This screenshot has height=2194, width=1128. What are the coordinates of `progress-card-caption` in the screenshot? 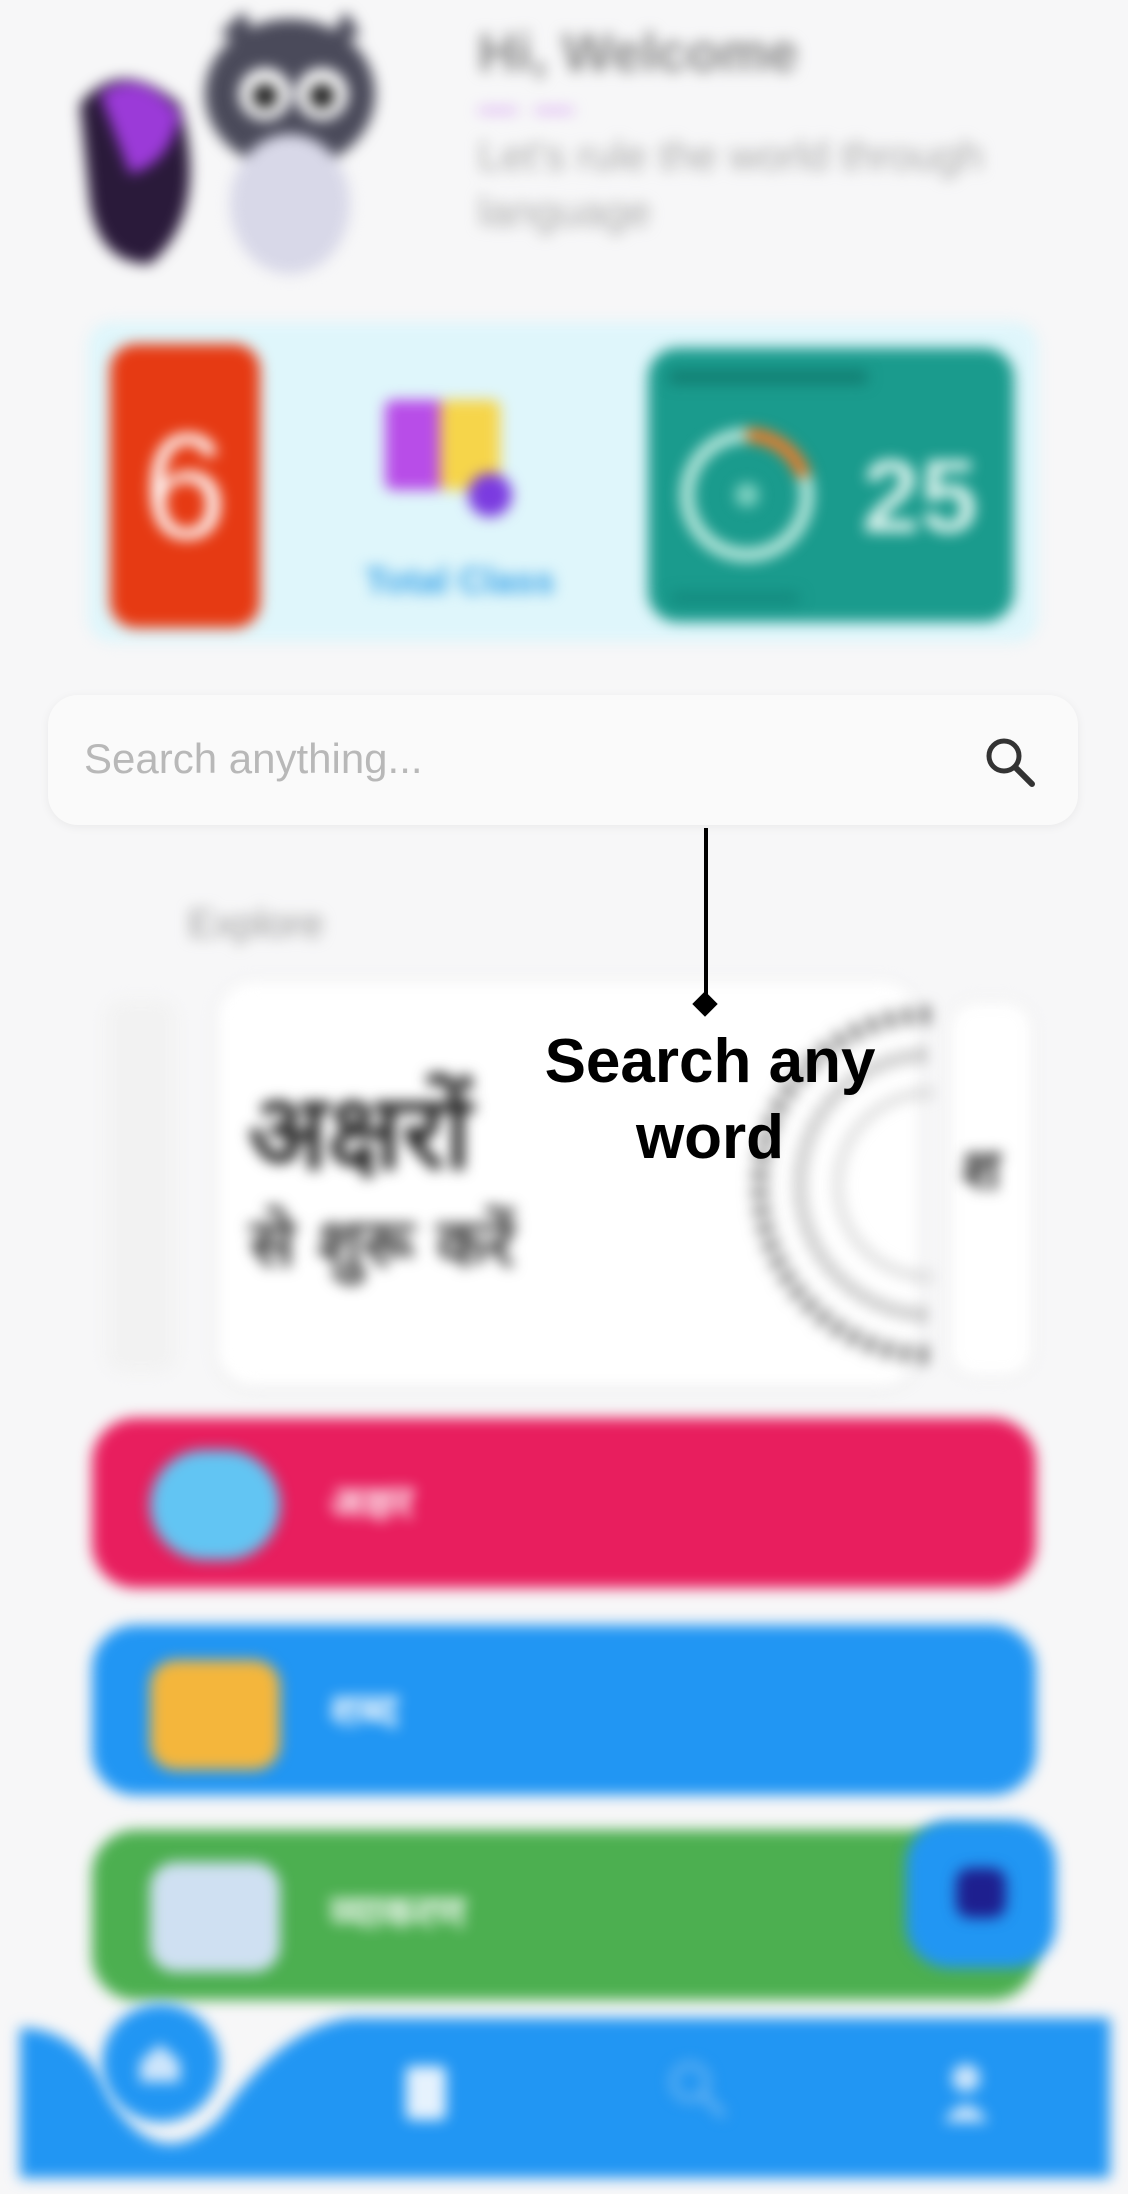 It's located at (735, 598).